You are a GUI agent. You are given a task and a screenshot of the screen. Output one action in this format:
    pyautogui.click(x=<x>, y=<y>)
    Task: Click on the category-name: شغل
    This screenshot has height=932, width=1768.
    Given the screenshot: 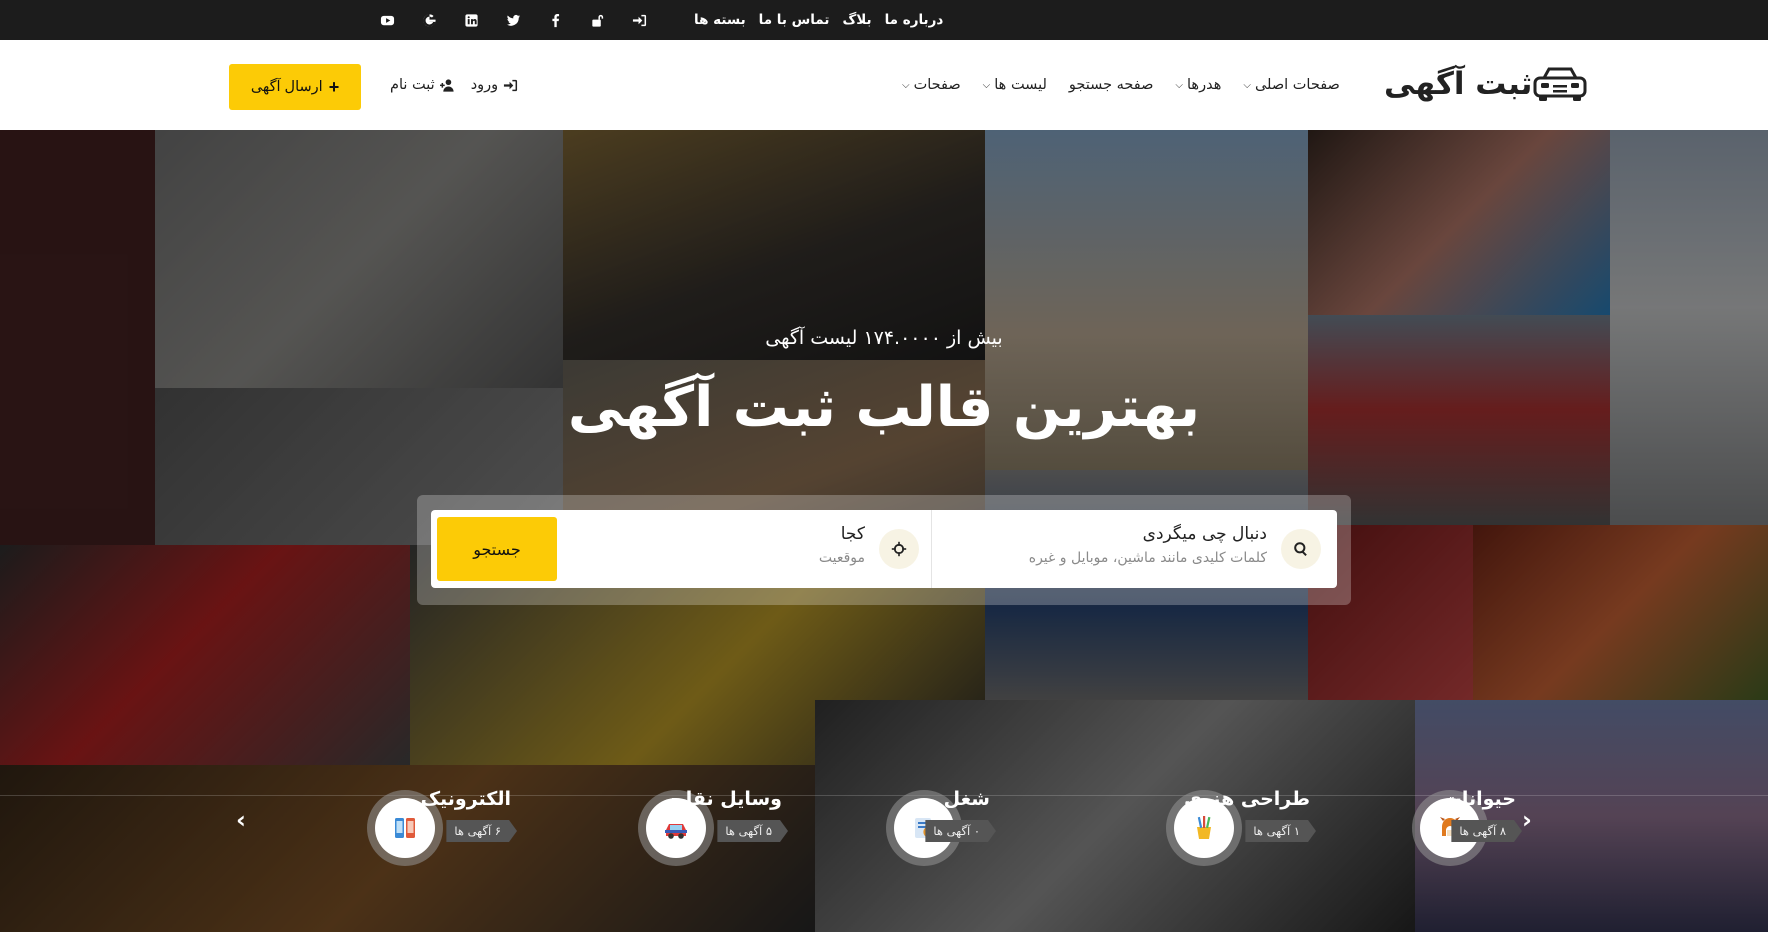 What is the action you would take?
    pyautogui.click(x=966, y=799)
    